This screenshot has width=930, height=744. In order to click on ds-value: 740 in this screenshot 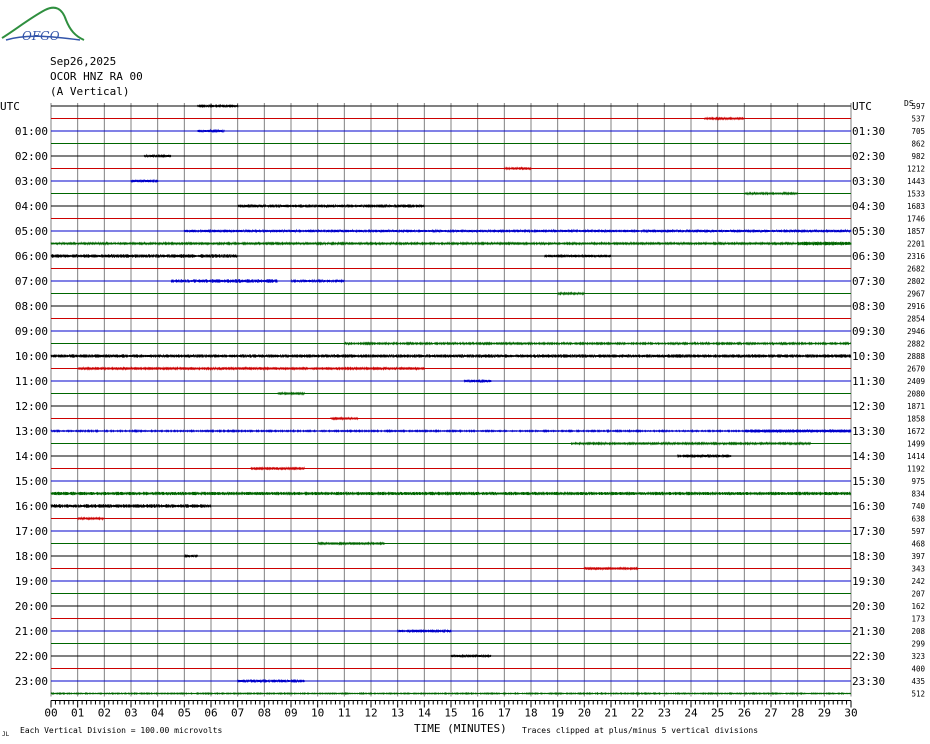, I will do `click(918, 506)`.